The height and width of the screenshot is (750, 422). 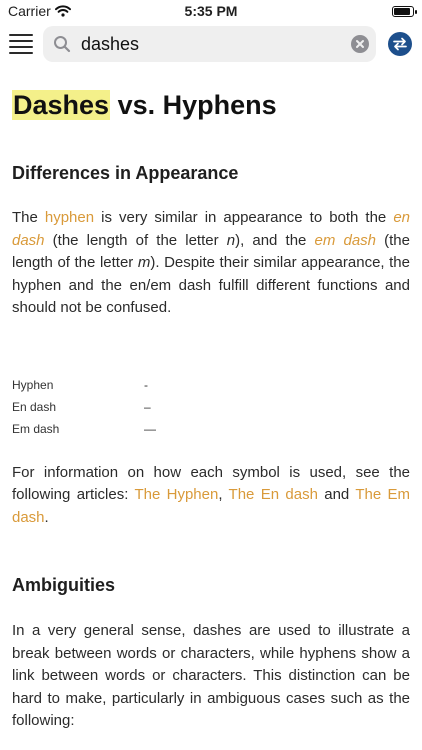 I want to click on search-input, so click(x=211, y=44).